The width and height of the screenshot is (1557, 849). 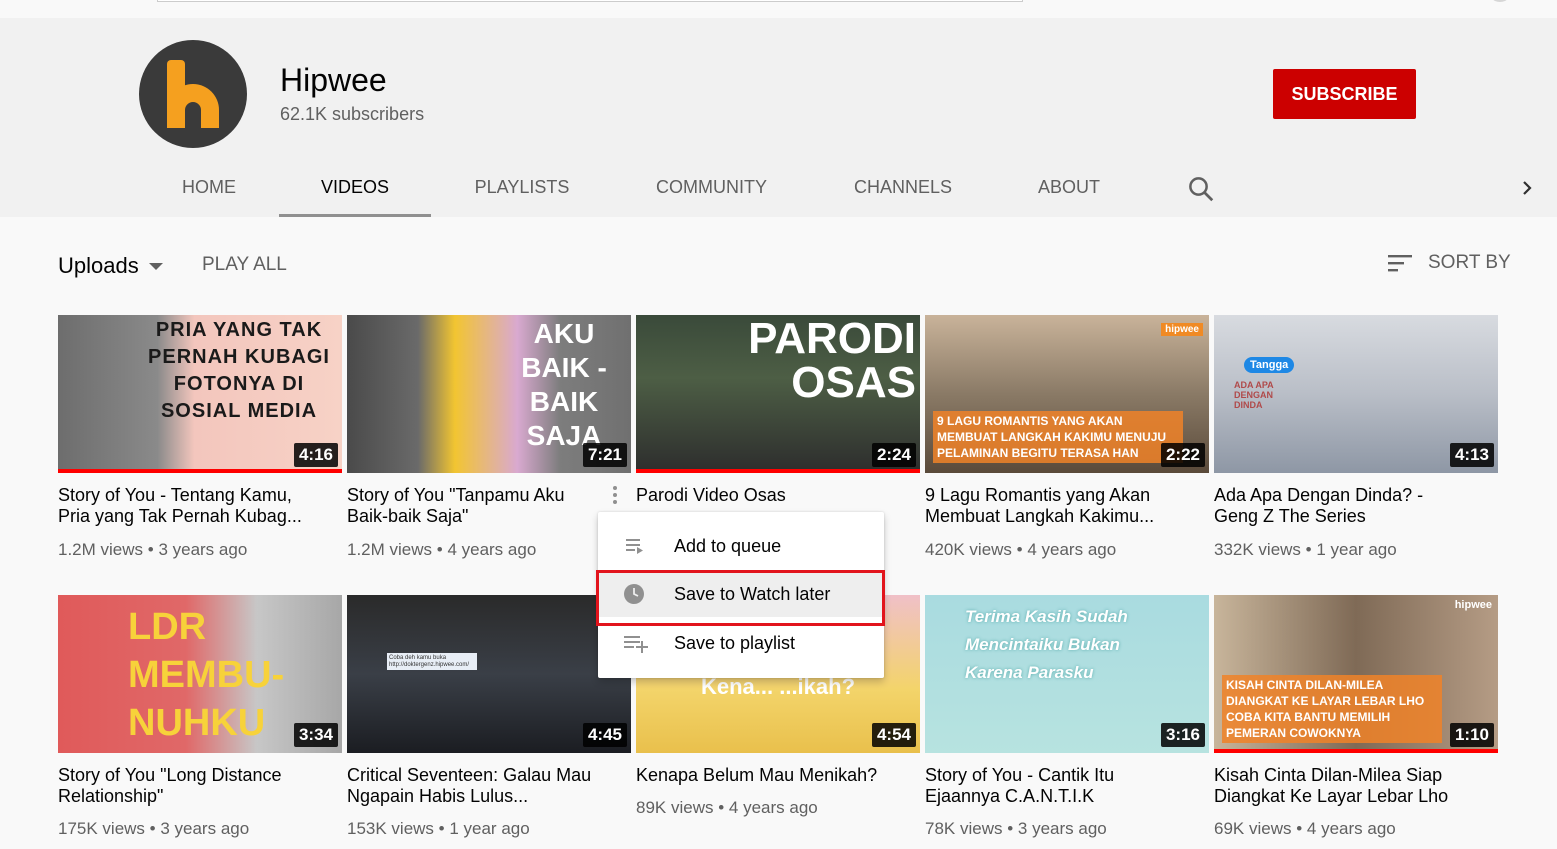 What do you see at coordinates (1182, 735) in the screenshot?
I see `duration-badge: 3:16` at bounding box center [1182, 735].